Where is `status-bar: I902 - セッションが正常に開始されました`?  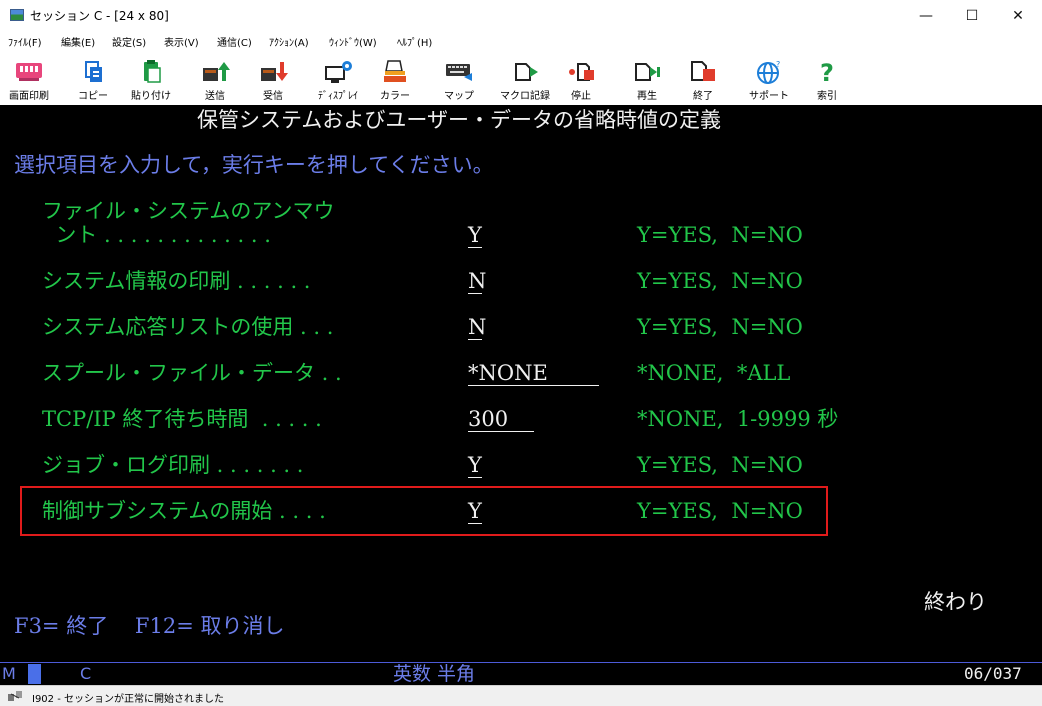 status-bar: I902 - セッションが正常に開始されました is located at coordinates (521, 695).